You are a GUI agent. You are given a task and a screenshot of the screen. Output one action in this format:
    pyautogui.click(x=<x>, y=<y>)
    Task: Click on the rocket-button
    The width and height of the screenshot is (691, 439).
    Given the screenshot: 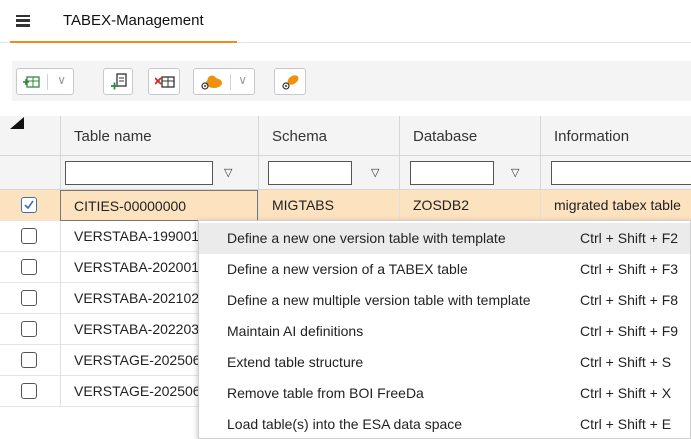 What is the action you would take?
    pyautogui.click(x=290, y=81)
    